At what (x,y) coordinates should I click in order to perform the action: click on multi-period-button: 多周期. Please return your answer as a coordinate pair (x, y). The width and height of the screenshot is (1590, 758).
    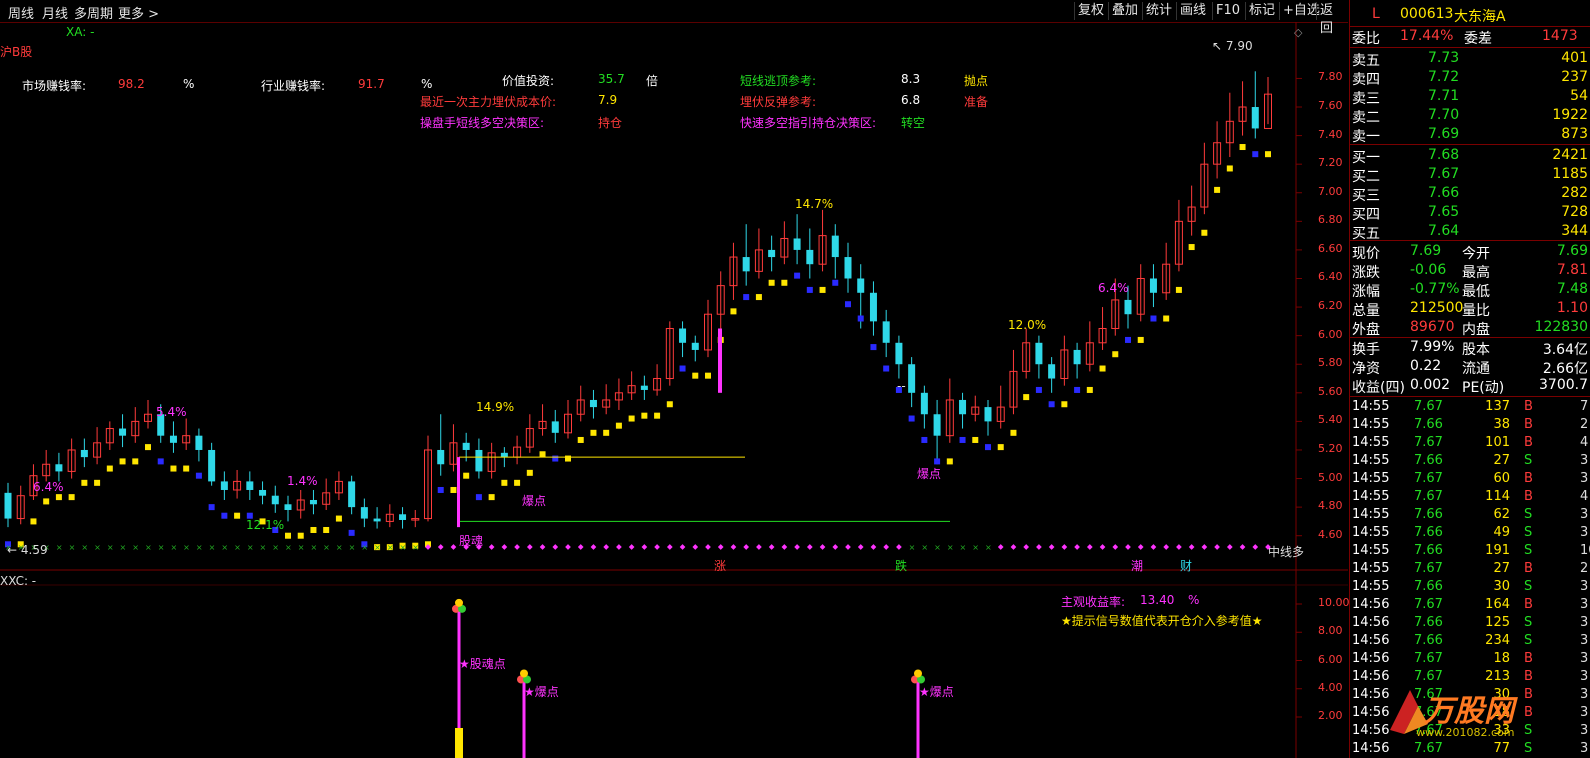
    Looking at the image, I should click on (93, 12).